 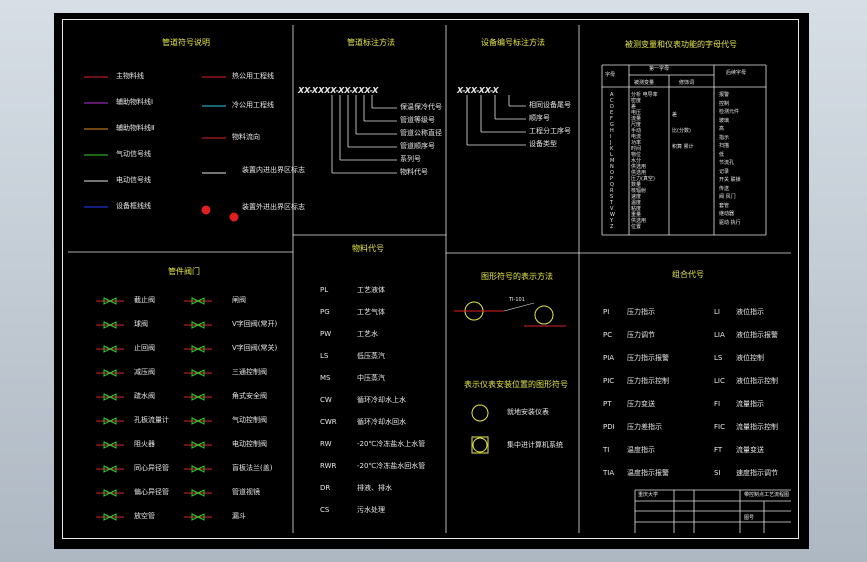 What do you see at coordinates (144, 372) in the screenshot?
I see `valve-label: 减压阀` at bounding box center [144, 372].